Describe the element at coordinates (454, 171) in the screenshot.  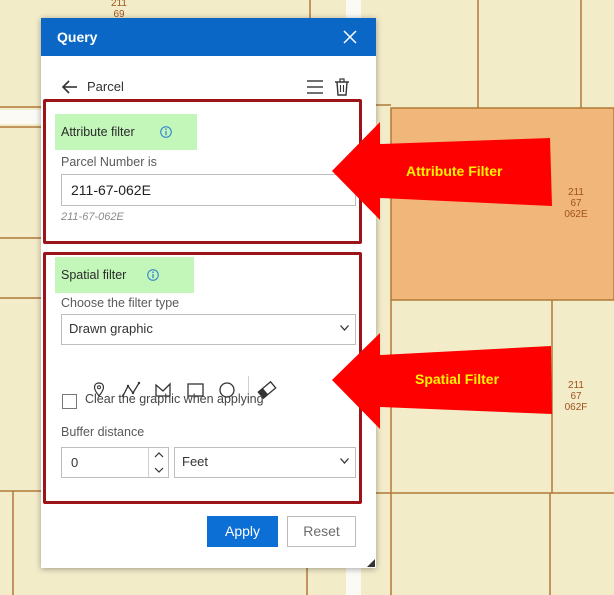
I see `attribute-filter-callout: Attribute Filter` at that location.